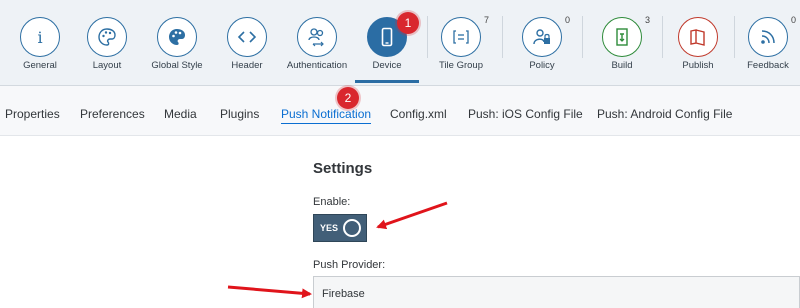 Image resolution: width=800 pixels, height=308 pixels. I want to click on toolbar-item-build: 3 Build, so click(622, 43).